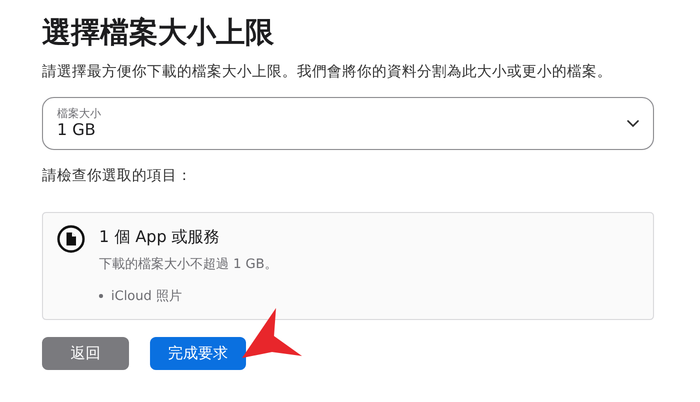  What do you see at coordinates (77, 130) in the screenshot?
I see `select-value: 1 GB` at bounding box center [77, 130].